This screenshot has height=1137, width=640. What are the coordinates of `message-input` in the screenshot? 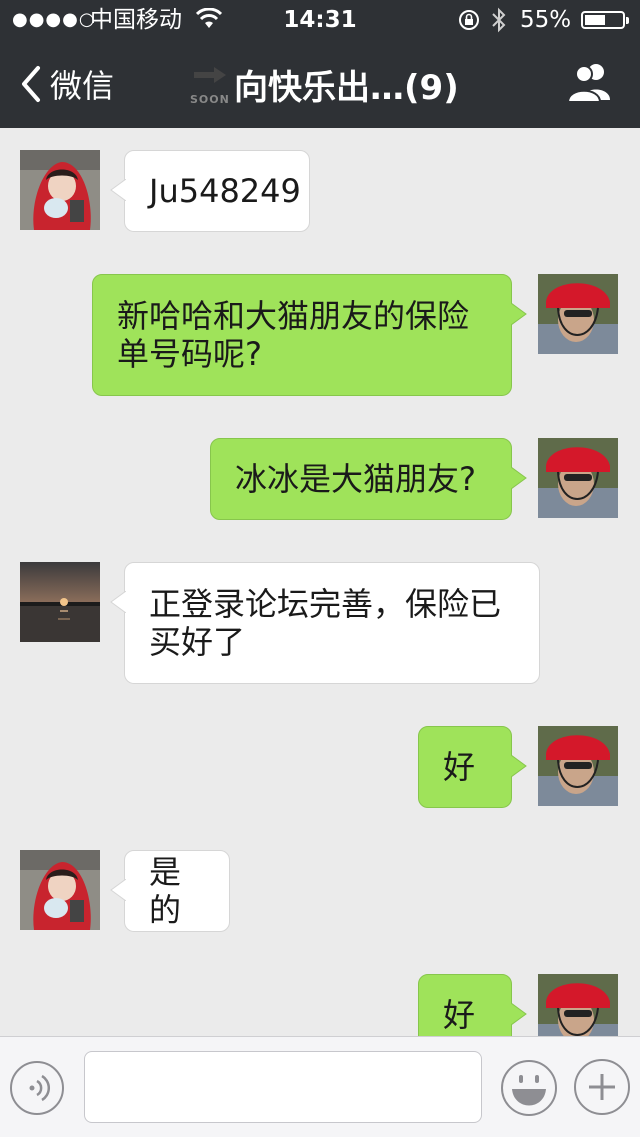 It's located at (283, 1087).